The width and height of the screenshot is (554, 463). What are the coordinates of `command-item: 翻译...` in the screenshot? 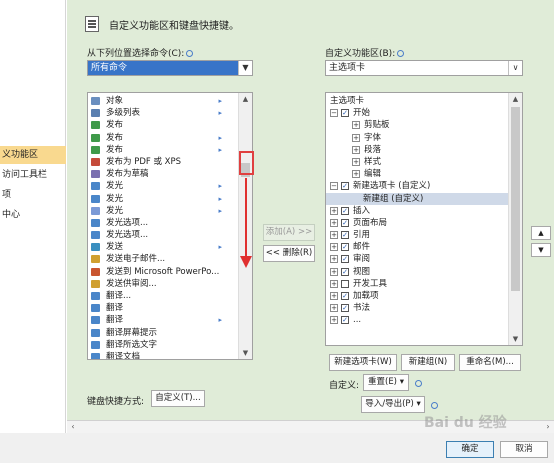 It's located at (164, 296).